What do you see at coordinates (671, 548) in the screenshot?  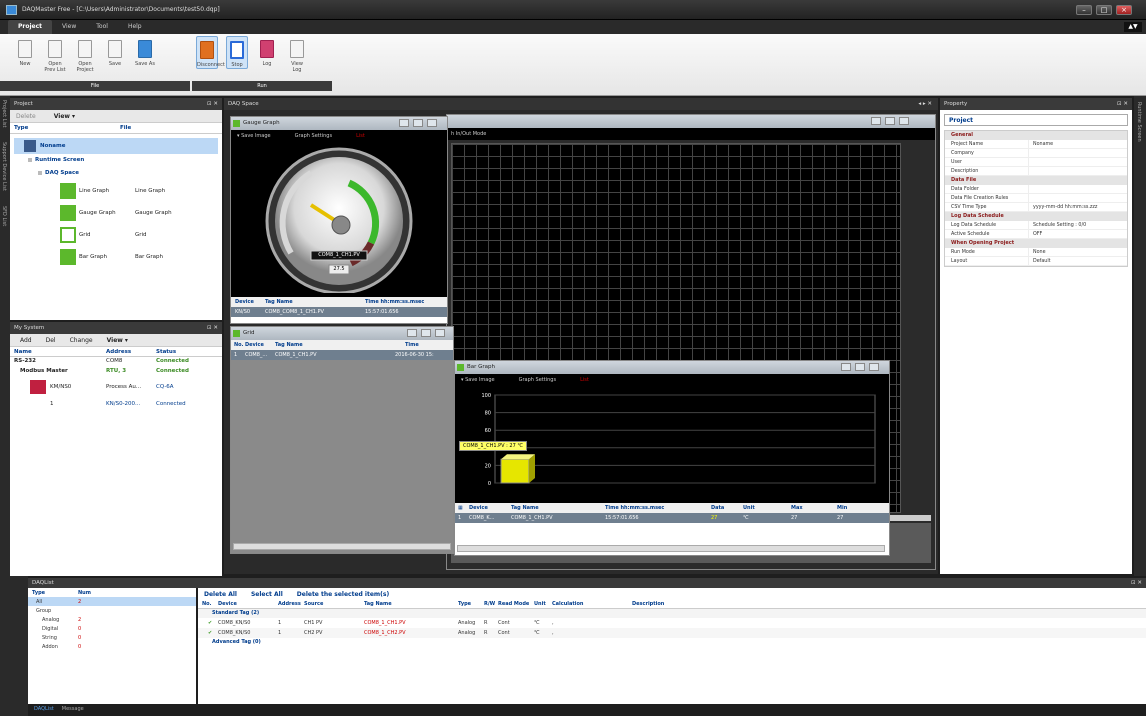 I see `bar-table-scrollbar` at bounding box center [671, 548].